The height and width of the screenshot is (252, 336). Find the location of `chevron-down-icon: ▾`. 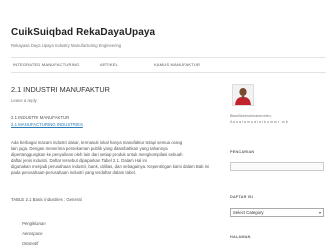

chevron-down-icon: ▾ is located at coordinates (319, 212).